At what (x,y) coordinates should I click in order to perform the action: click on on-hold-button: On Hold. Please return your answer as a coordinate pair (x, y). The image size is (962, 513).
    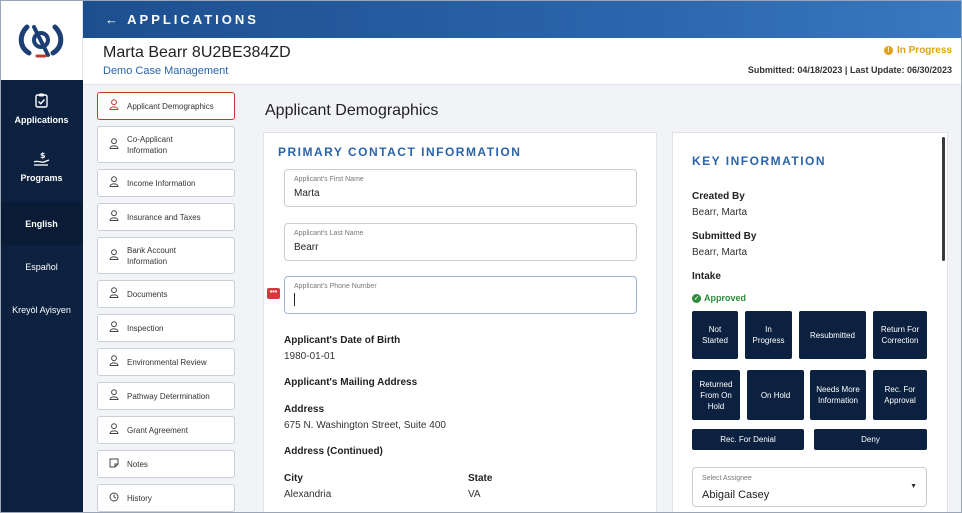
    Looking at the image, I should click on (775, 395).